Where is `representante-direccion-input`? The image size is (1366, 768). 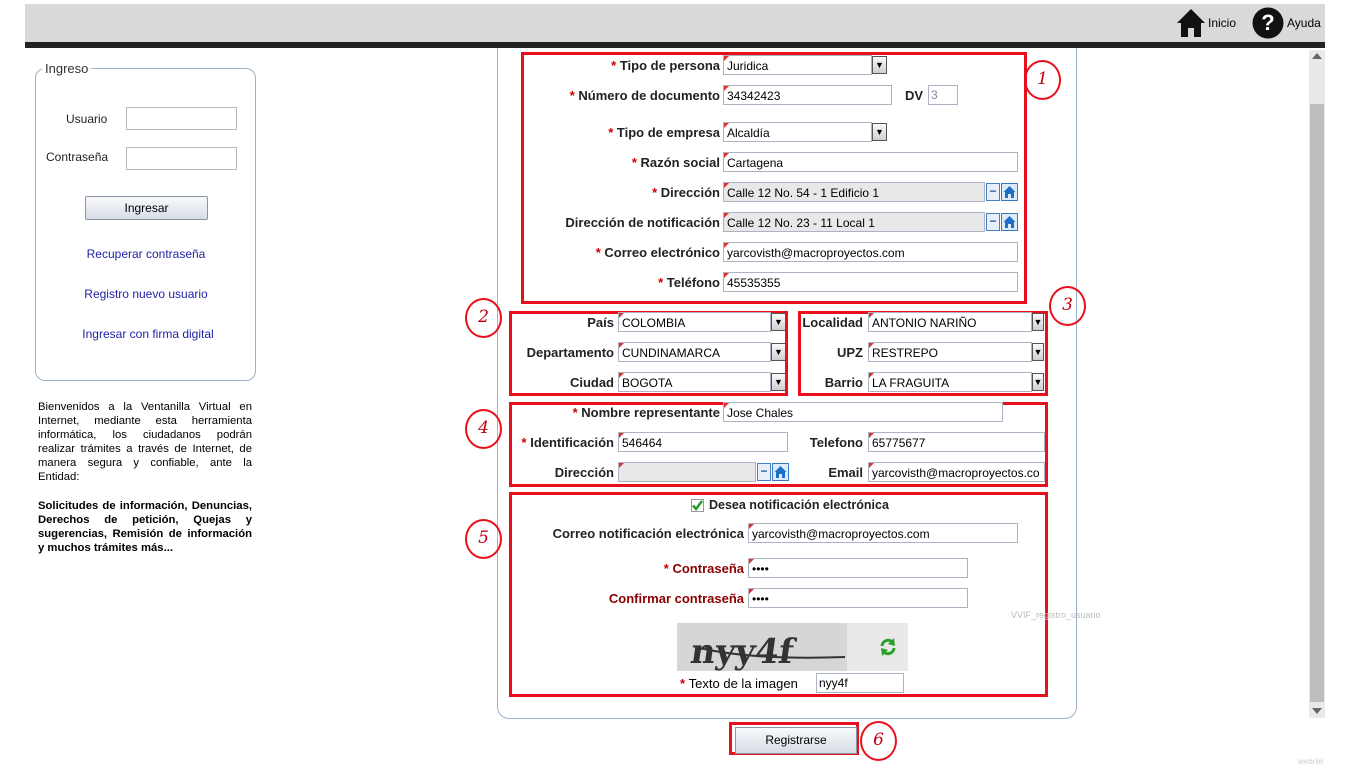 representante-direccion-input is located at coordinates (687, 472).